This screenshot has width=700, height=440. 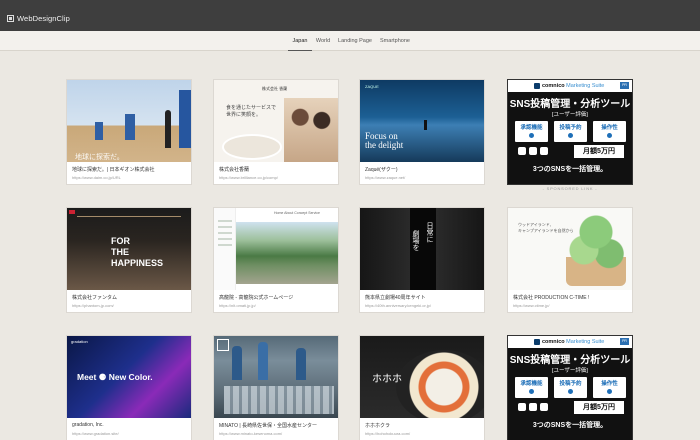 What do you see at coordinates (10, 18) in the screenshot?
I see `logo-icon` at bounding box center [10, 18].